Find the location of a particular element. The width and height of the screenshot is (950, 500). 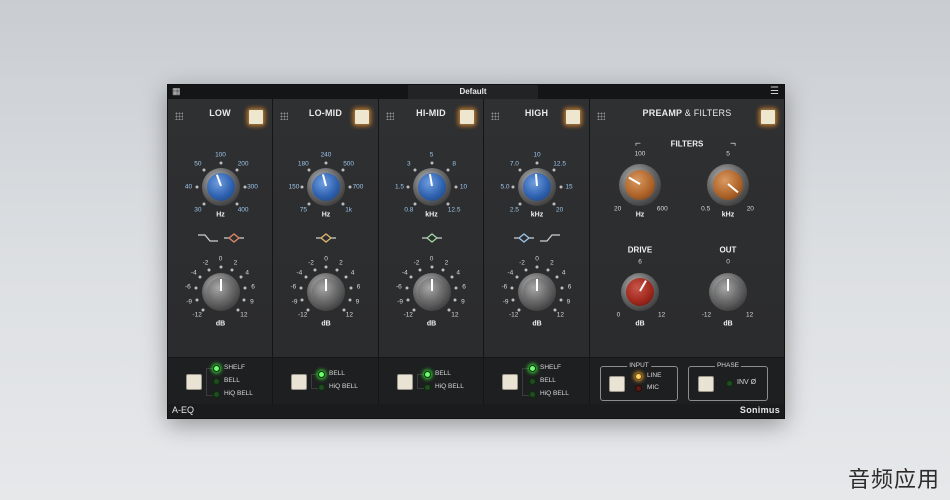

gain-scale-label: 6 is located at coordinates (253, 287).